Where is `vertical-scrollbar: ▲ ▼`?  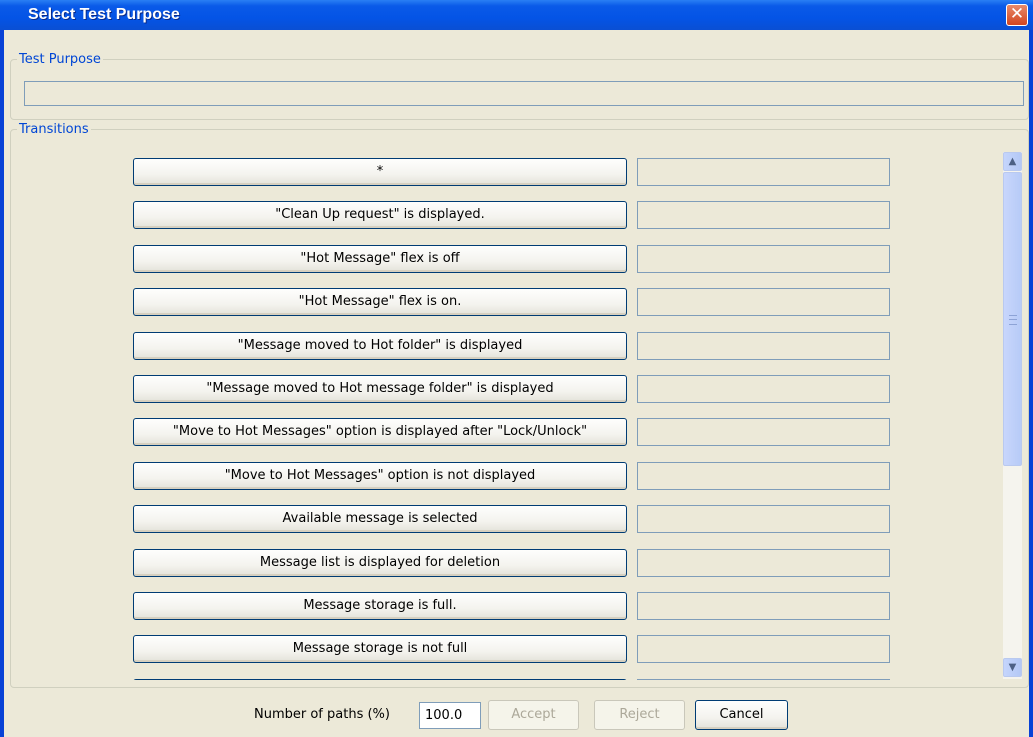 vertical-scrollbar: ▲ ▼ is located at coordinates (1012, 415).